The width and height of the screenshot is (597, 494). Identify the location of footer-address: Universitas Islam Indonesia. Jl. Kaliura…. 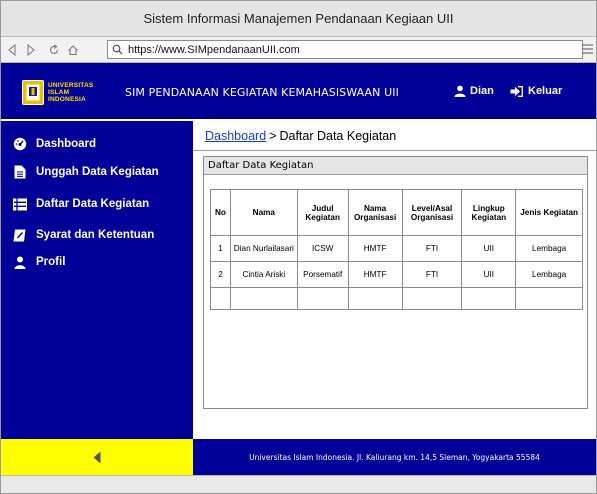
(394, 457).